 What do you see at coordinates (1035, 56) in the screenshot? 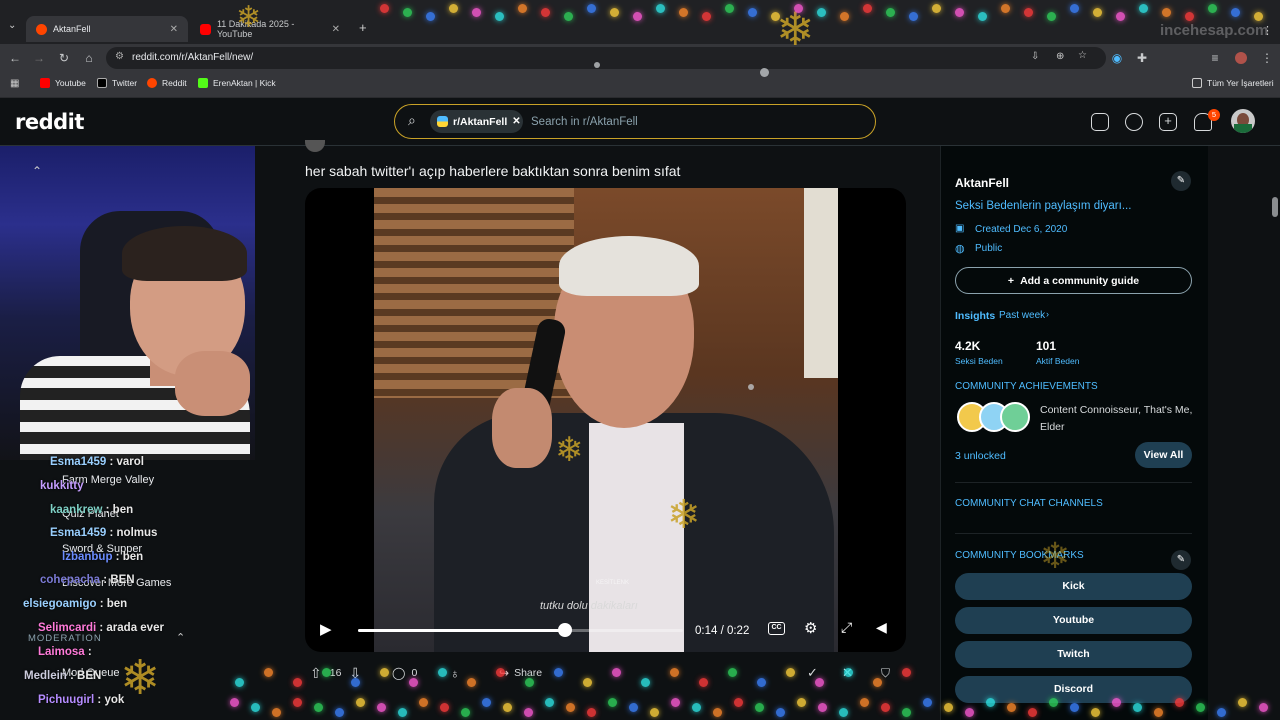
I see `install-icon: ⇩` at bounding box center [1035, 56].